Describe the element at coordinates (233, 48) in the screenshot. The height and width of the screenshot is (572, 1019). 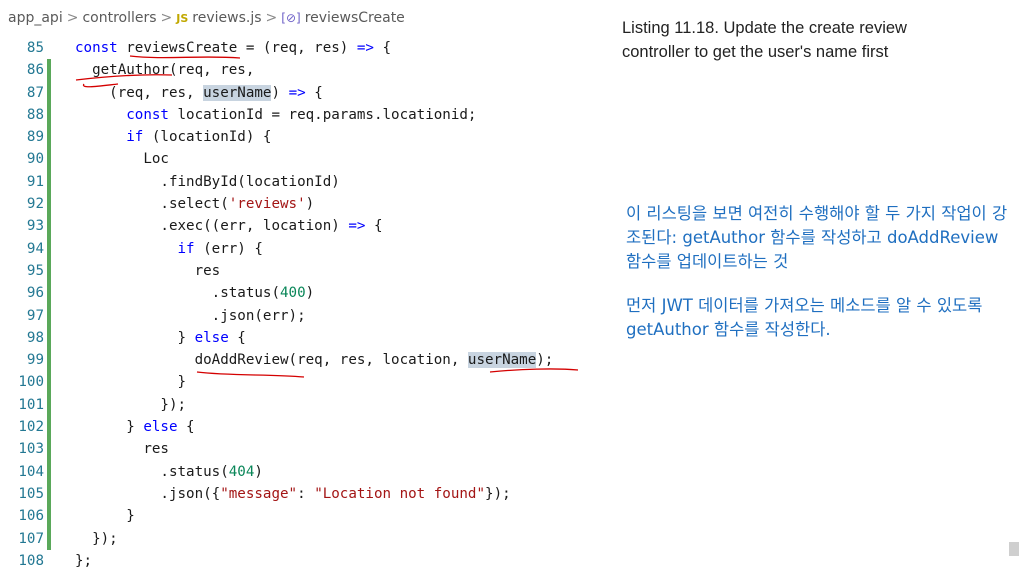
I see `code-text: const reviewsCreate = (req, res) => {` at that location.